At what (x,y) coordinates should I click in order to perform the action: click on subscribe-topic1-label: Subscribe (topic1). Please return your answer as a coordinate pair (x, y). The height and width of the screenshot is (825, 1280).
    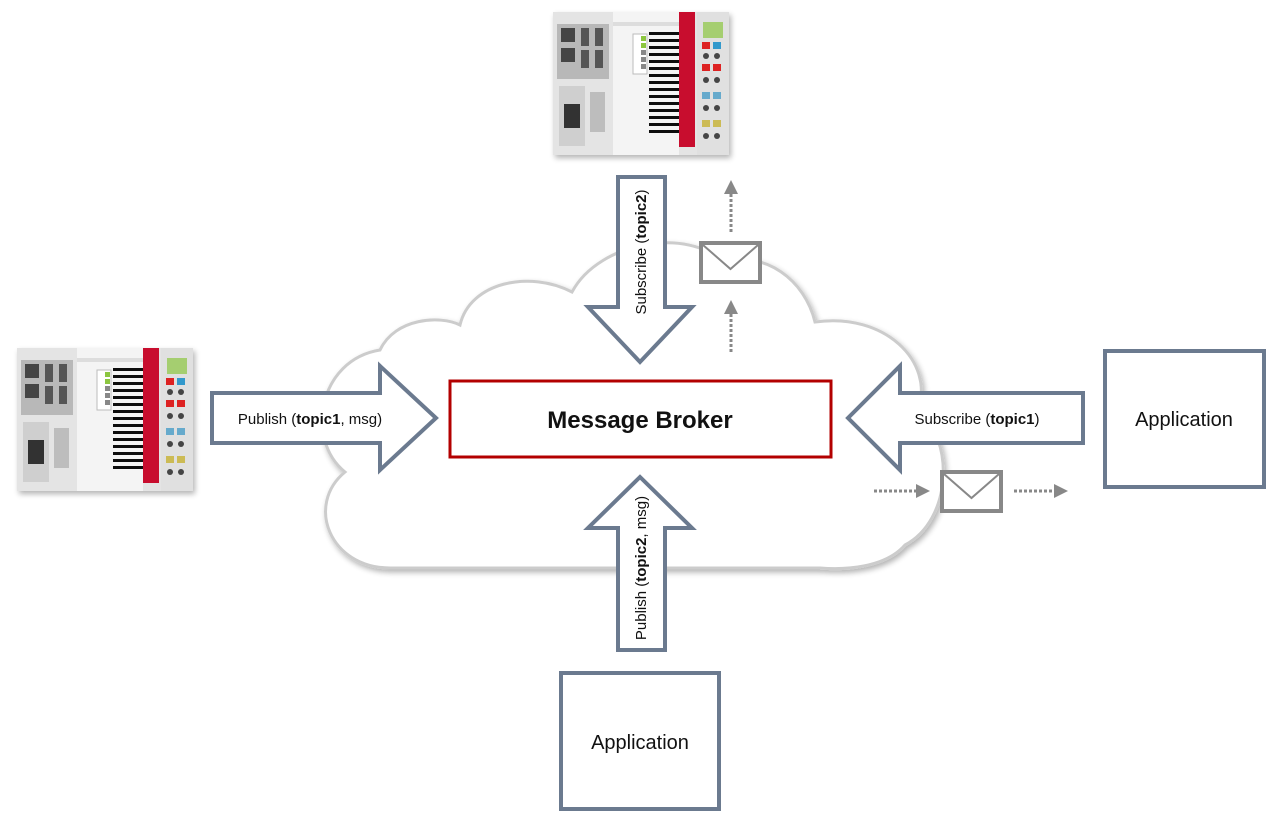
    Looking at the image, I should click on (976, 419).